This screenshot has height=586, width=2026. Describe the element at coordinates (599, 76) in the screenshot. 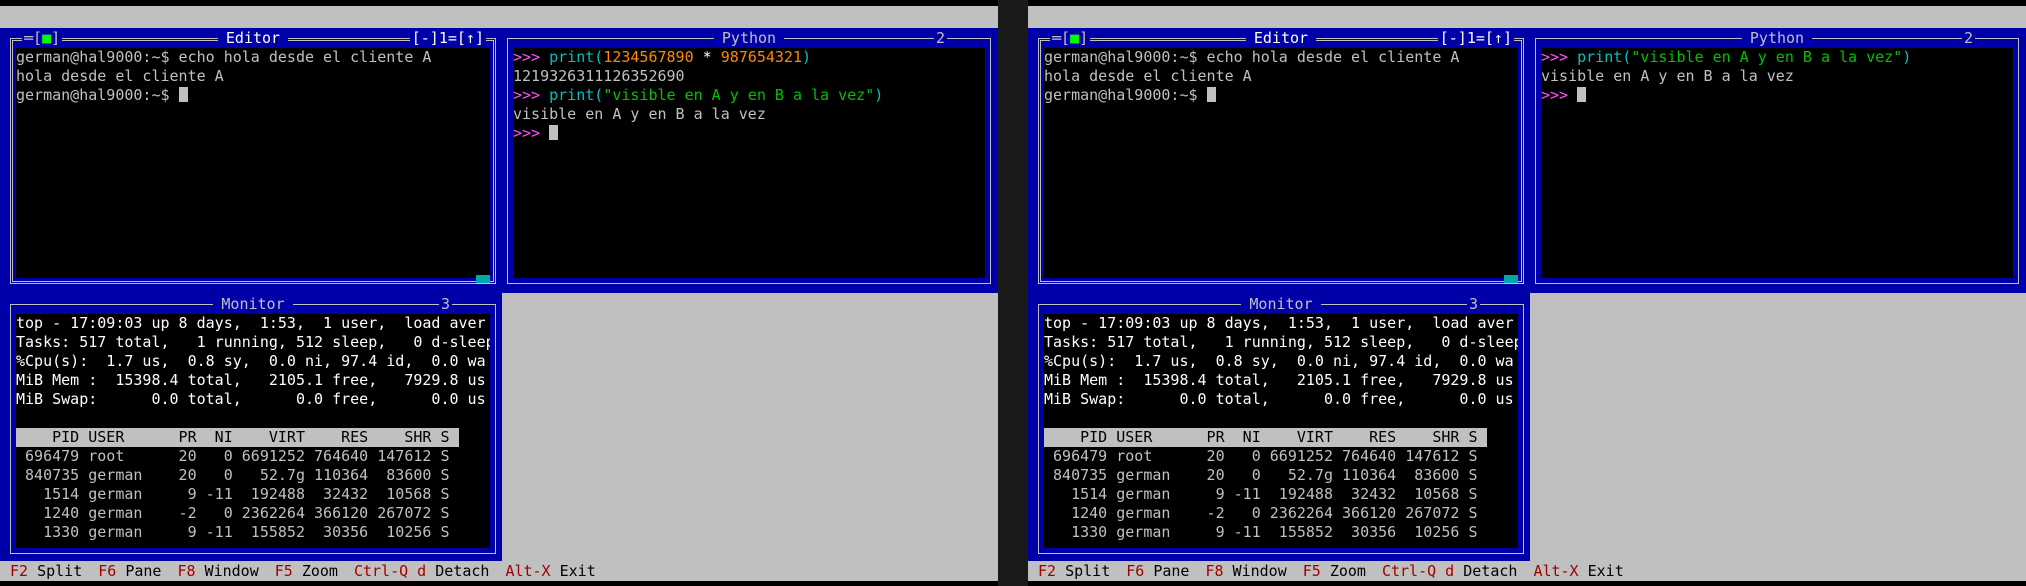

I see `python-output: 1219326311126352690` at that location.